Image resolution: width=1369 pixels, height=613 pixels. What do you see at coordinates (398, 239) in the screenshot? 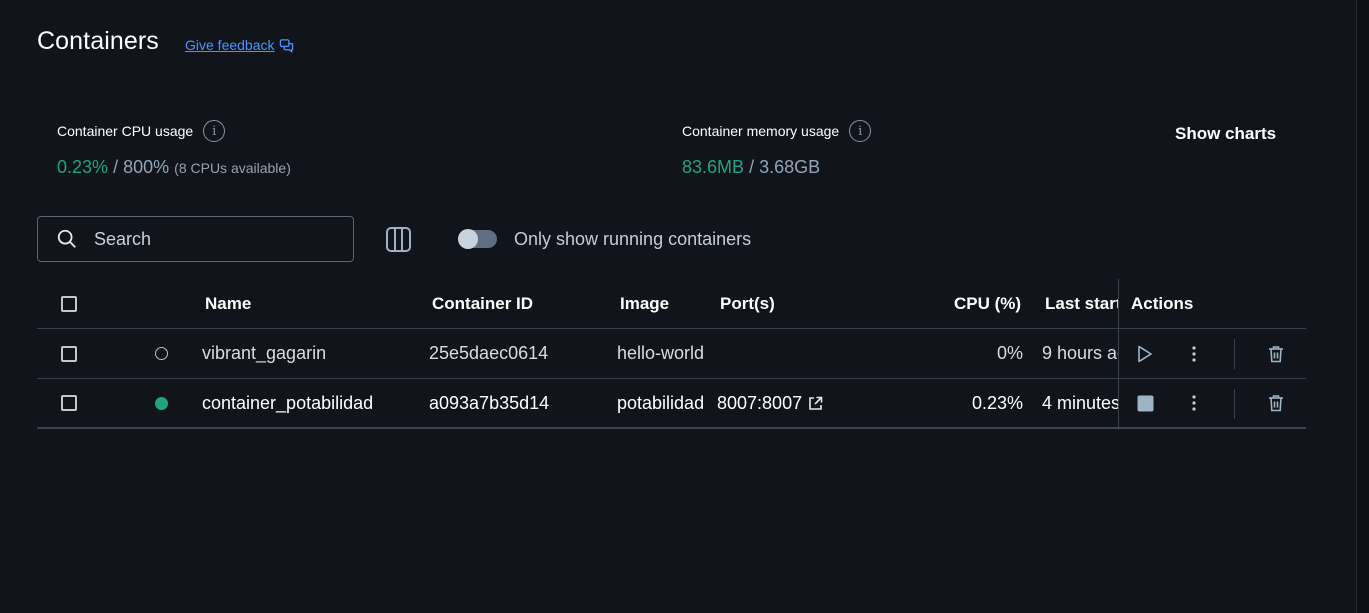
I see `columns-icon` at bounding box center [398, 239].